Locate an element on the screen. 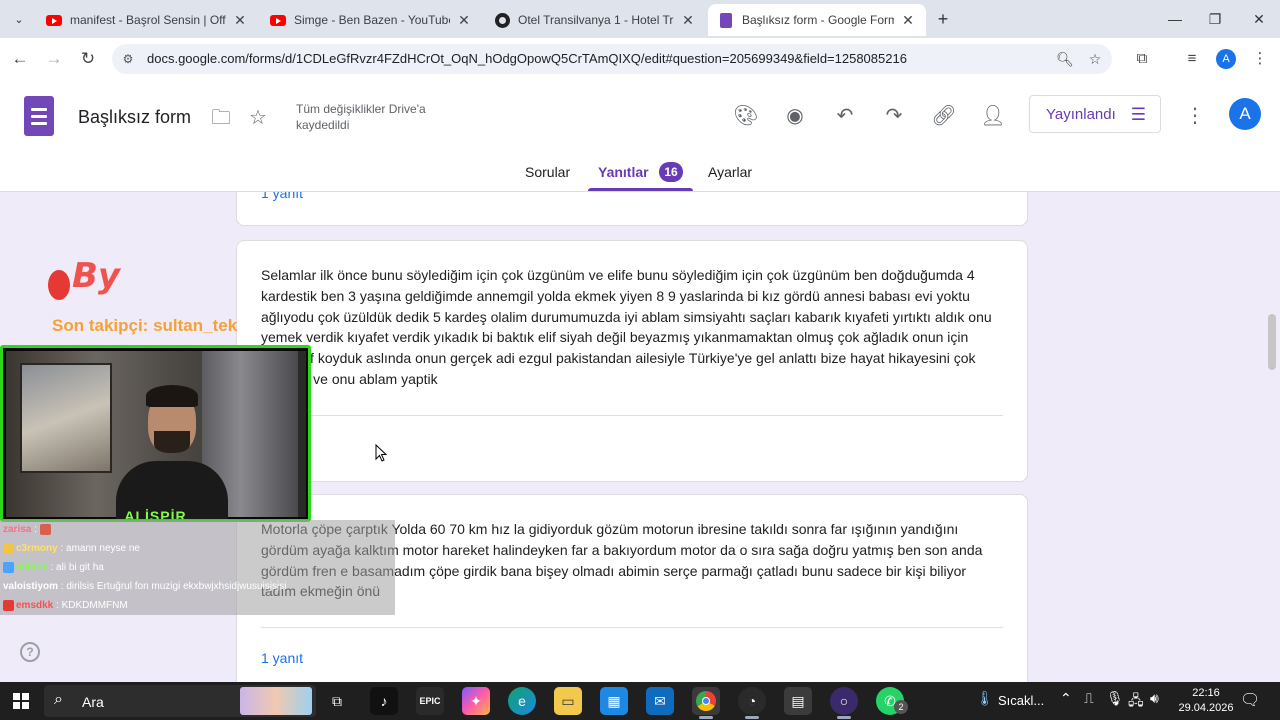 The width and height of the screenshot is (1280, 720). chat-message: emsdkk : KDKDMMFNM is located at coordinates (65, 605).